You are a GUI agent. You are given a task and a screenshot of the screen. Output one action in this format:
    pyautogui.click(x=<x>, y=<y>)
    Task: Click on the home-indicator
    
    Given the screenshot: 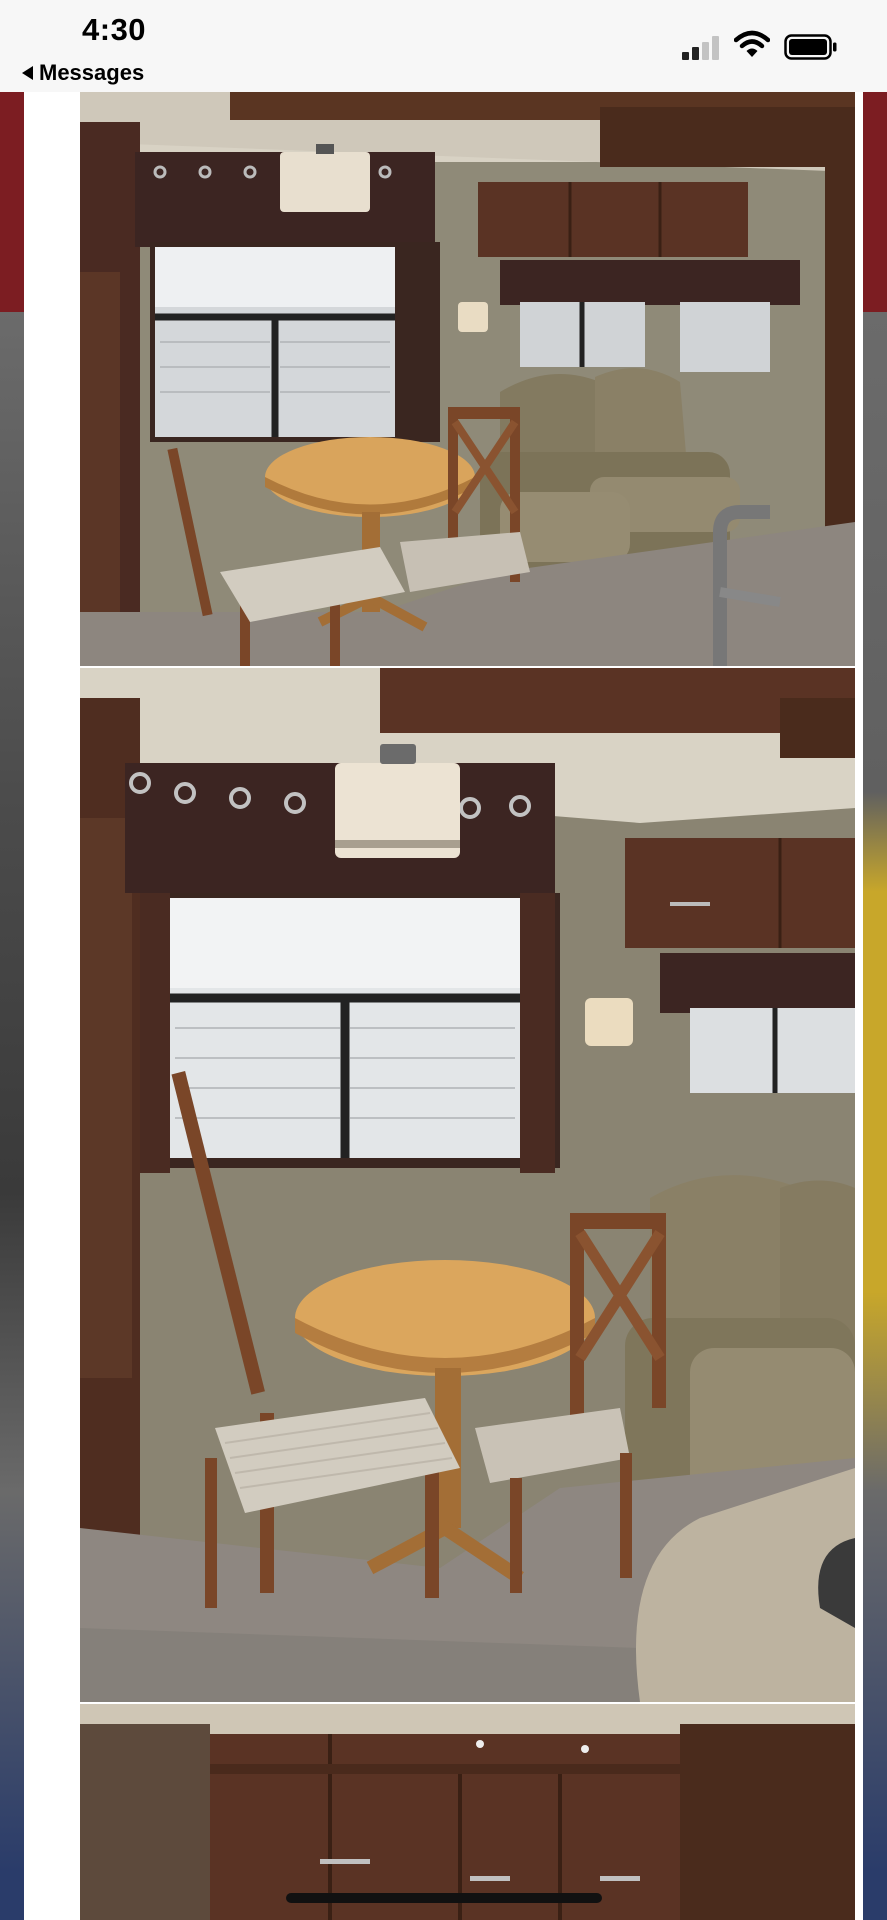 What is the action you would take?
    pyautogui.click(x=444, y=1898)
    